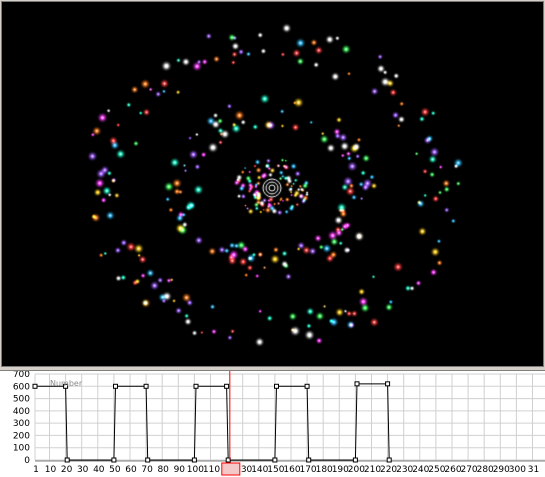 The height and width of the screenshot is (477, 545). Describe the element at coordinates (307, 470) in the screenshot. I see `x-tick-label: 170` at that location.